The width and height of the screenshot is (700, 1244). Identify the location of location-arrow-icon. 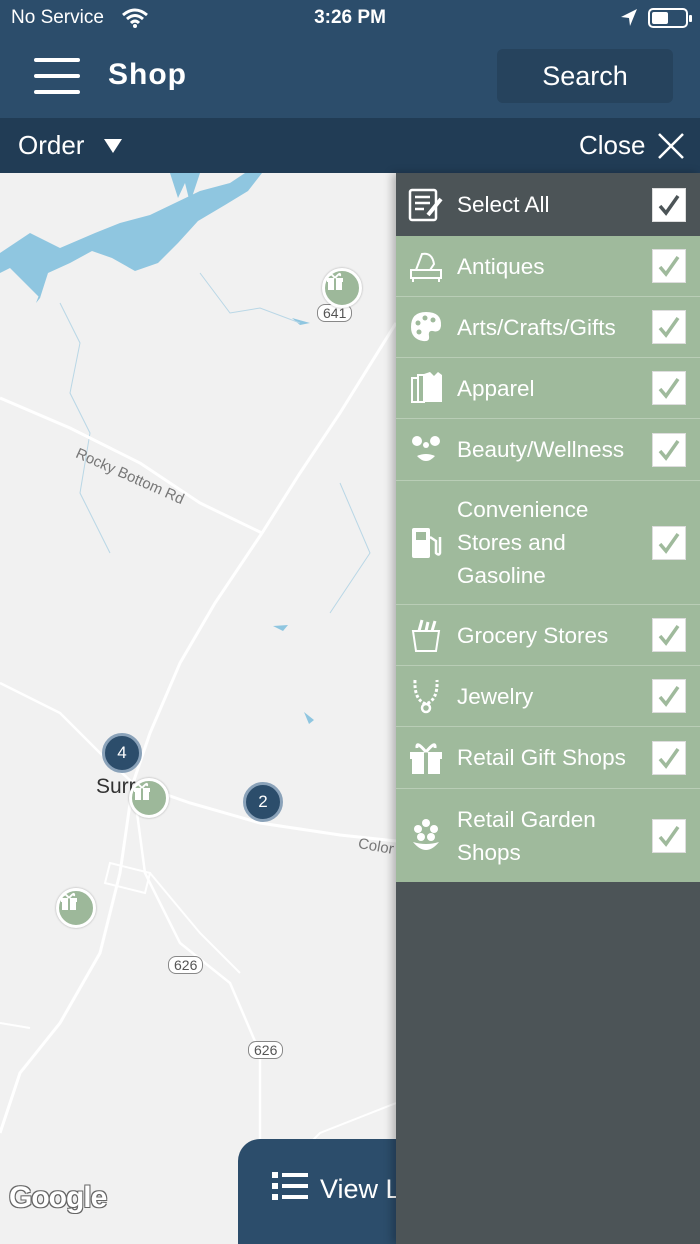
(629, 17).